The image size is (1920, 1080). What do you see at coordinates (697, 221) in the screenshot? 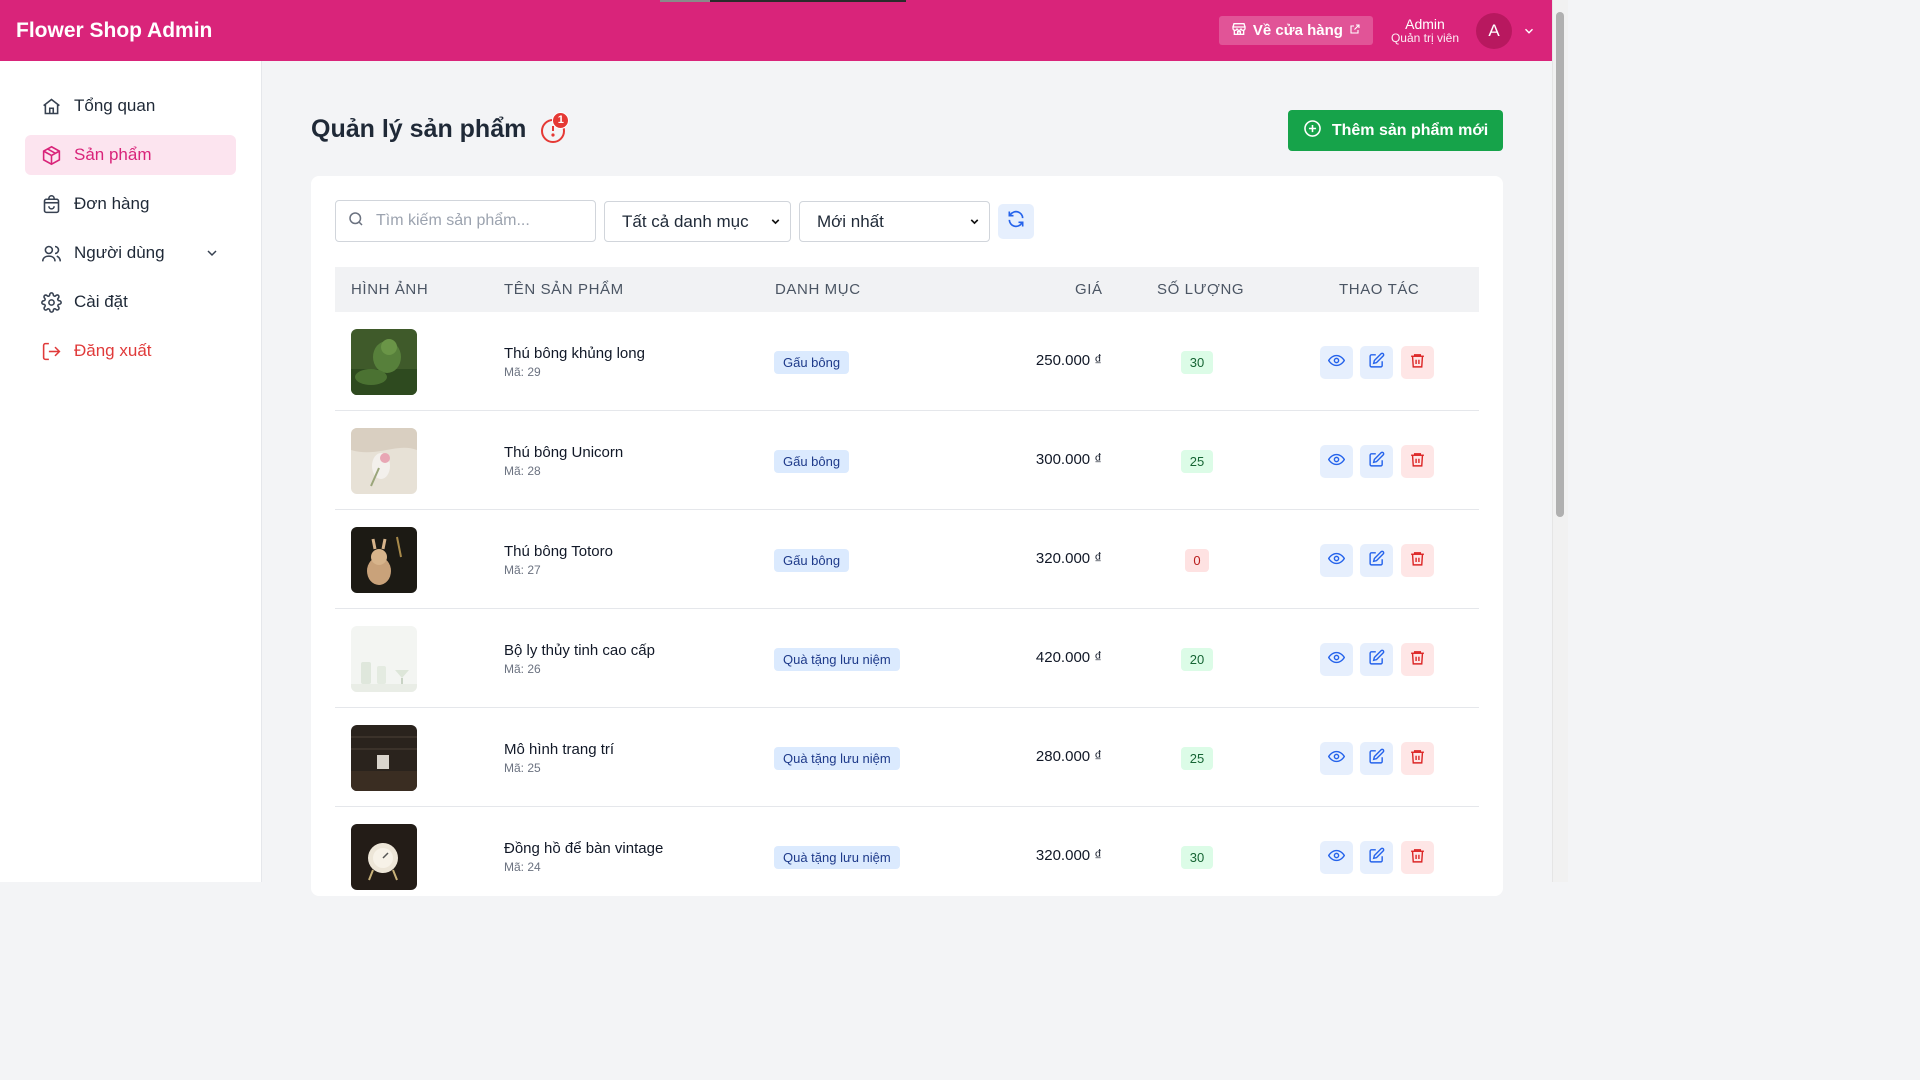
I see `category-select: Tất cả danh mục` at bounding box center [697, 221].